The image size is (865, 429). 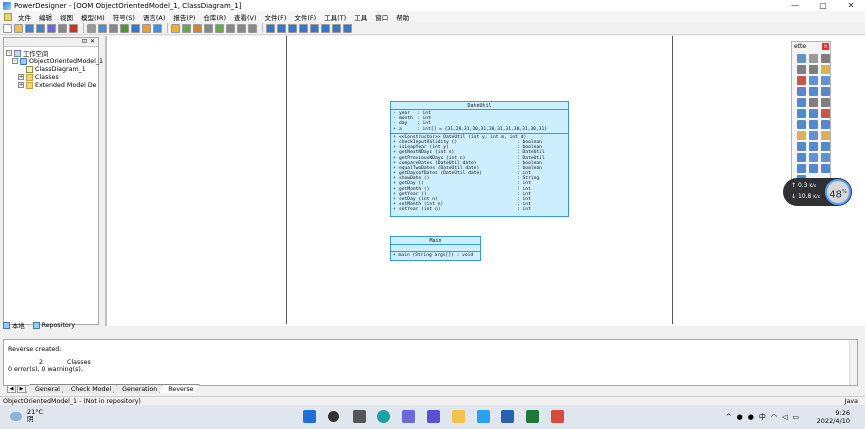 What do you see at coordinates (359, 416) in the screenshot?
I see `task-view-icon` at bounding box center [359, 416].